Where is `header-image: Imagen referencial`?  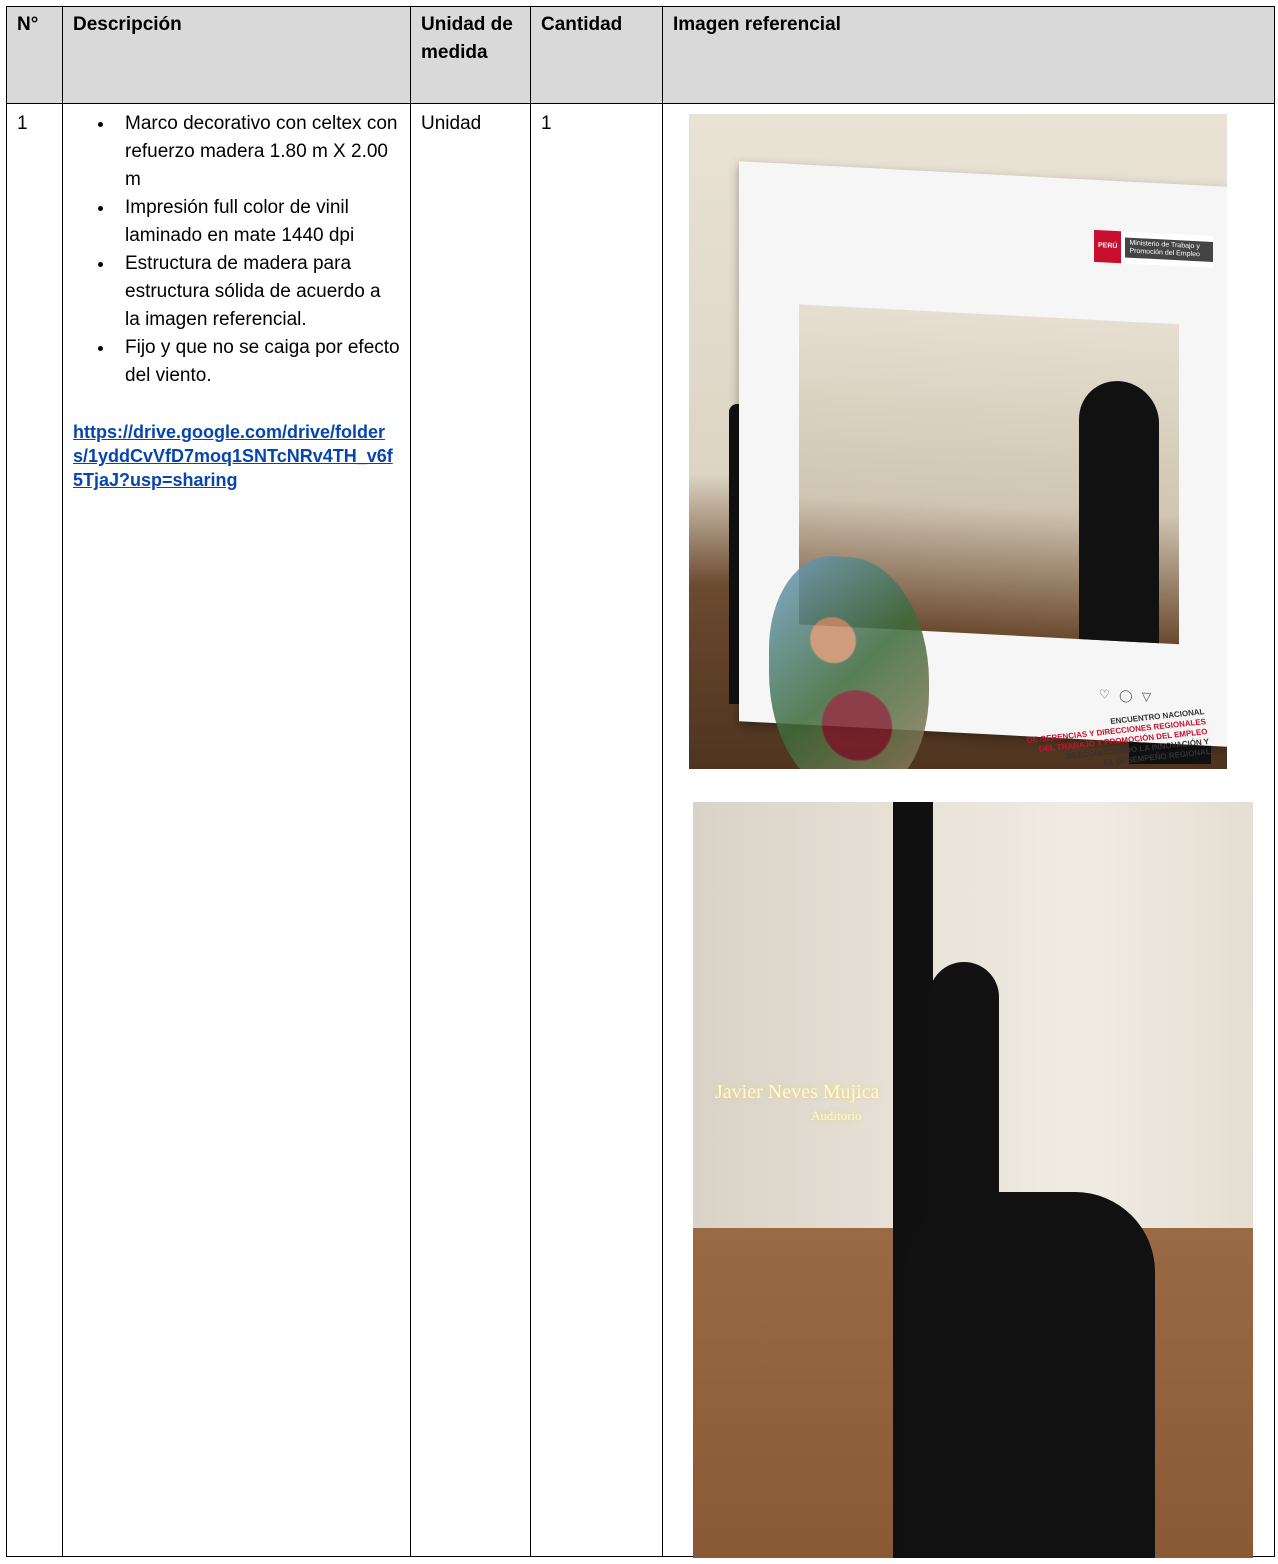 header-image: Imagen referencial is located at coordinates (968, 55).